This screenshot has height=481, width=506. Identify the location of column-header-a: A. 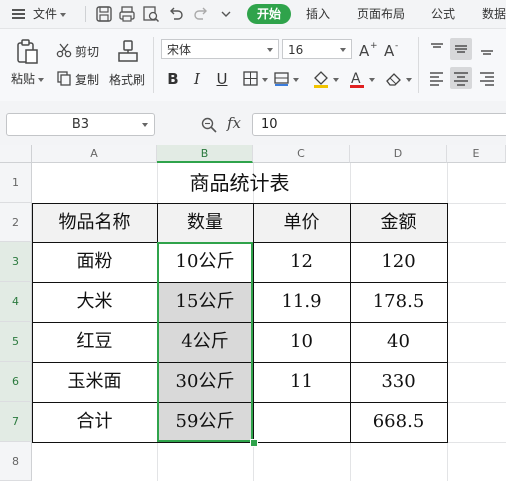
(94, 154).